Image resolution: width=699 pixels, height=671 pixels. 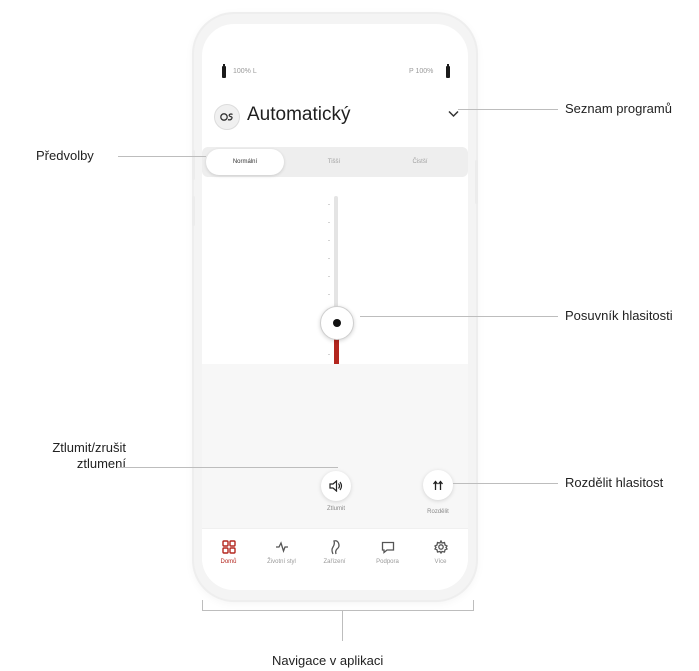 I want to click on preset-quieter: Tišší, so click(x=334, y=162).